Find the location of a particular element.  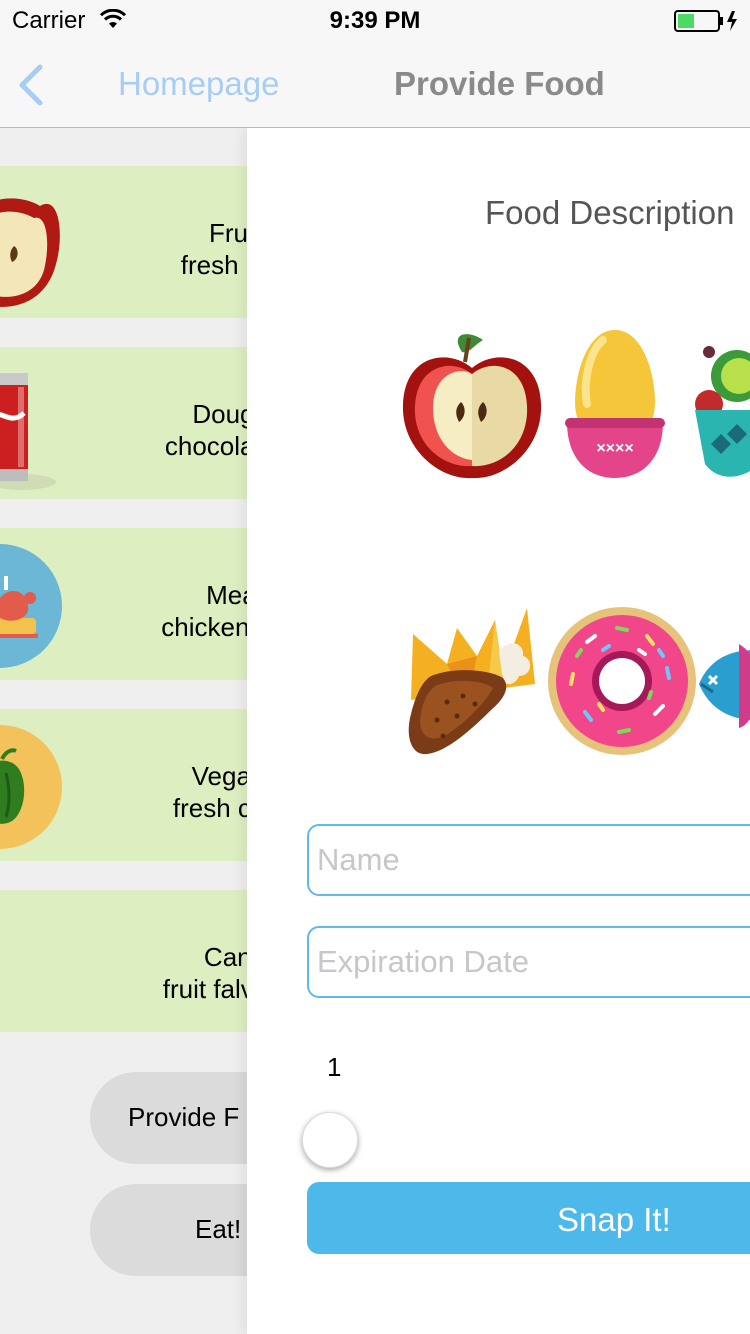

list-item: Vegatal fresh carro is located at coordinates (125, 785).